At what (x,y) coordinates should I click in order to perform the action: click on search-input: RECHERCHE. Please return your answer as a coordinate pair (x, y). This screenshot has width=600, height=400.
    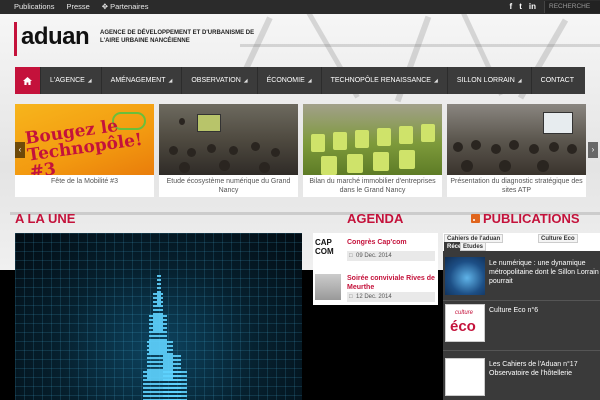
    Looking at the image, I should click on (572, 7).